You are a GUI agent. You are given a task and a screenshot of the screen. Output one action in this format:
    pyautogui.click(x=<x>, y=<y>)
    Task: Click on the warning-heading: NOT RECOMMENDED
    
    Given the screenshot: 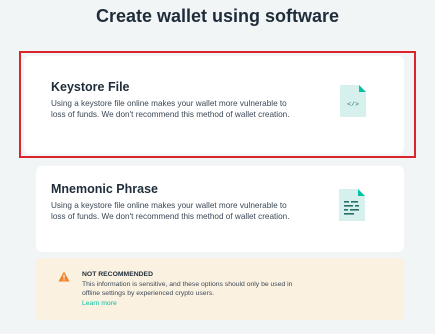 What is the action you would take?
    pyautogui.click(x=117, y=274)
    